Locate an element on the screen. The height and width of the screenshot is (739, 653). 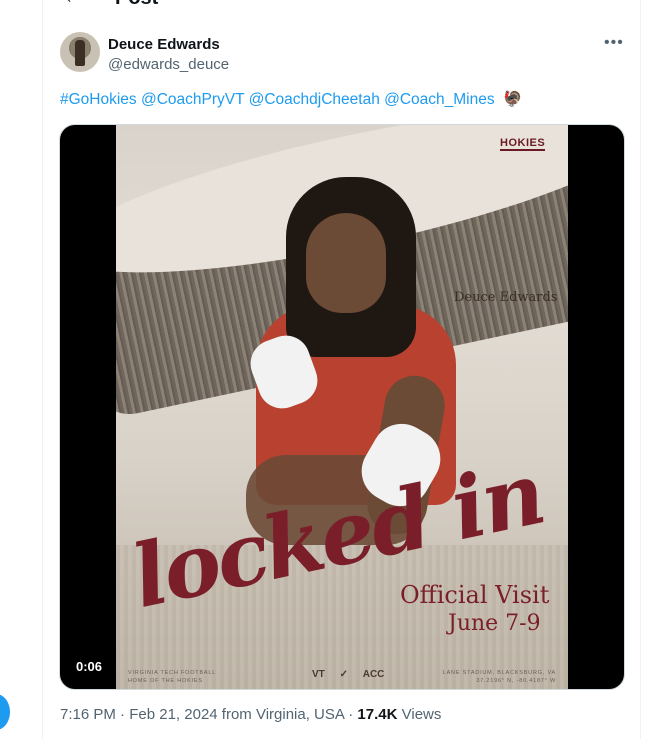
author-display-name: Deuce Edwards is located at coordinates (164, 44).